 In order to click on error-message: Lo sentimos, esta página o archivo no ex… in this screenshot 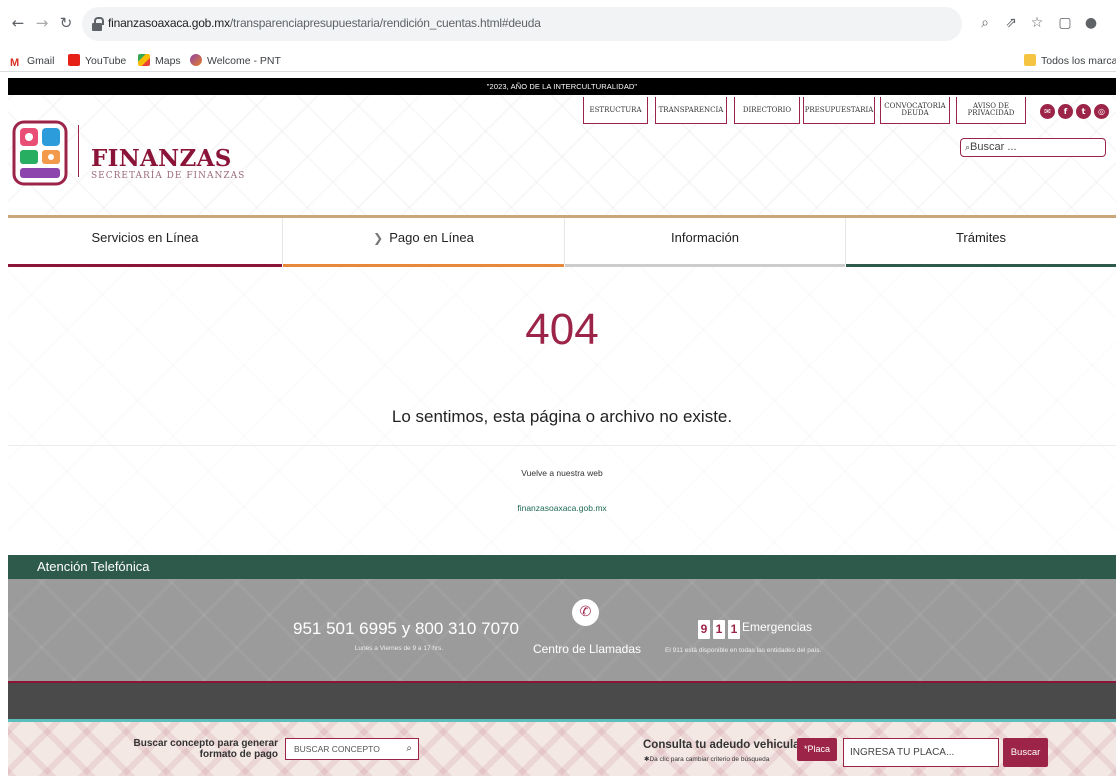, I will do `click(562, 416)`.